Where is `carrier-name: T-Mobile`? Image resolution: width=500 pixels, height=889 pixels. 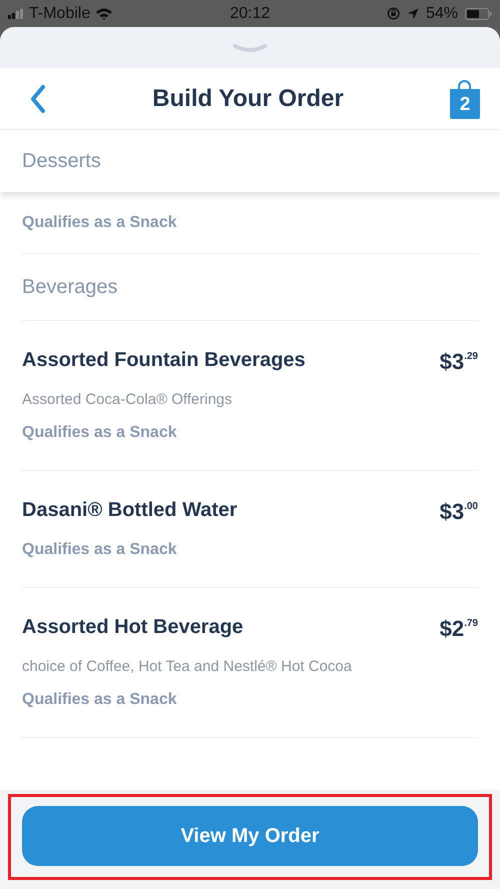
carrier-name: T-Mobile is located at coordinates (59, 13).